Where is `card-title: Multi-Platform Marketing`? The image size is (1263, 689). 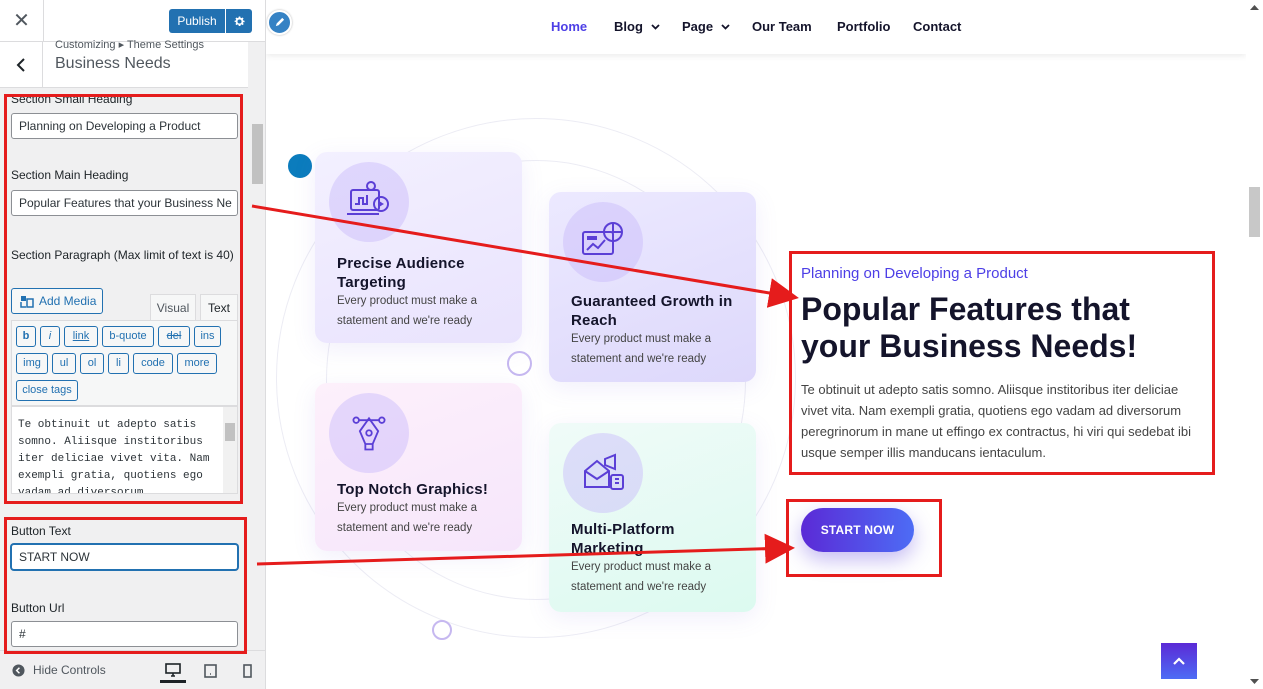
card-title: Multi-Platform Marketing is located at coordinates (623, 539).